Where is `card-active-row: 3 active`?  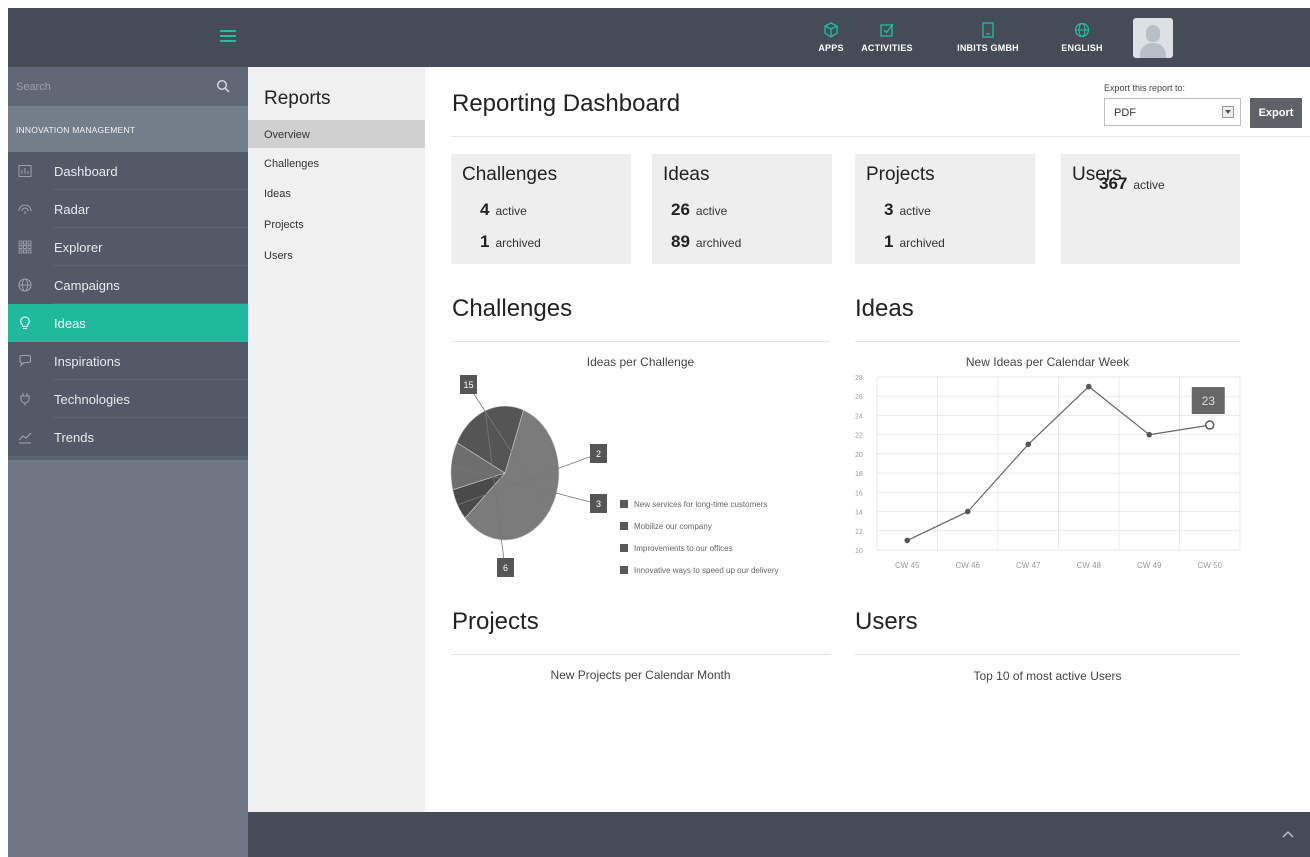 card-active-row: 3 active is located at coordinates (907, 210).